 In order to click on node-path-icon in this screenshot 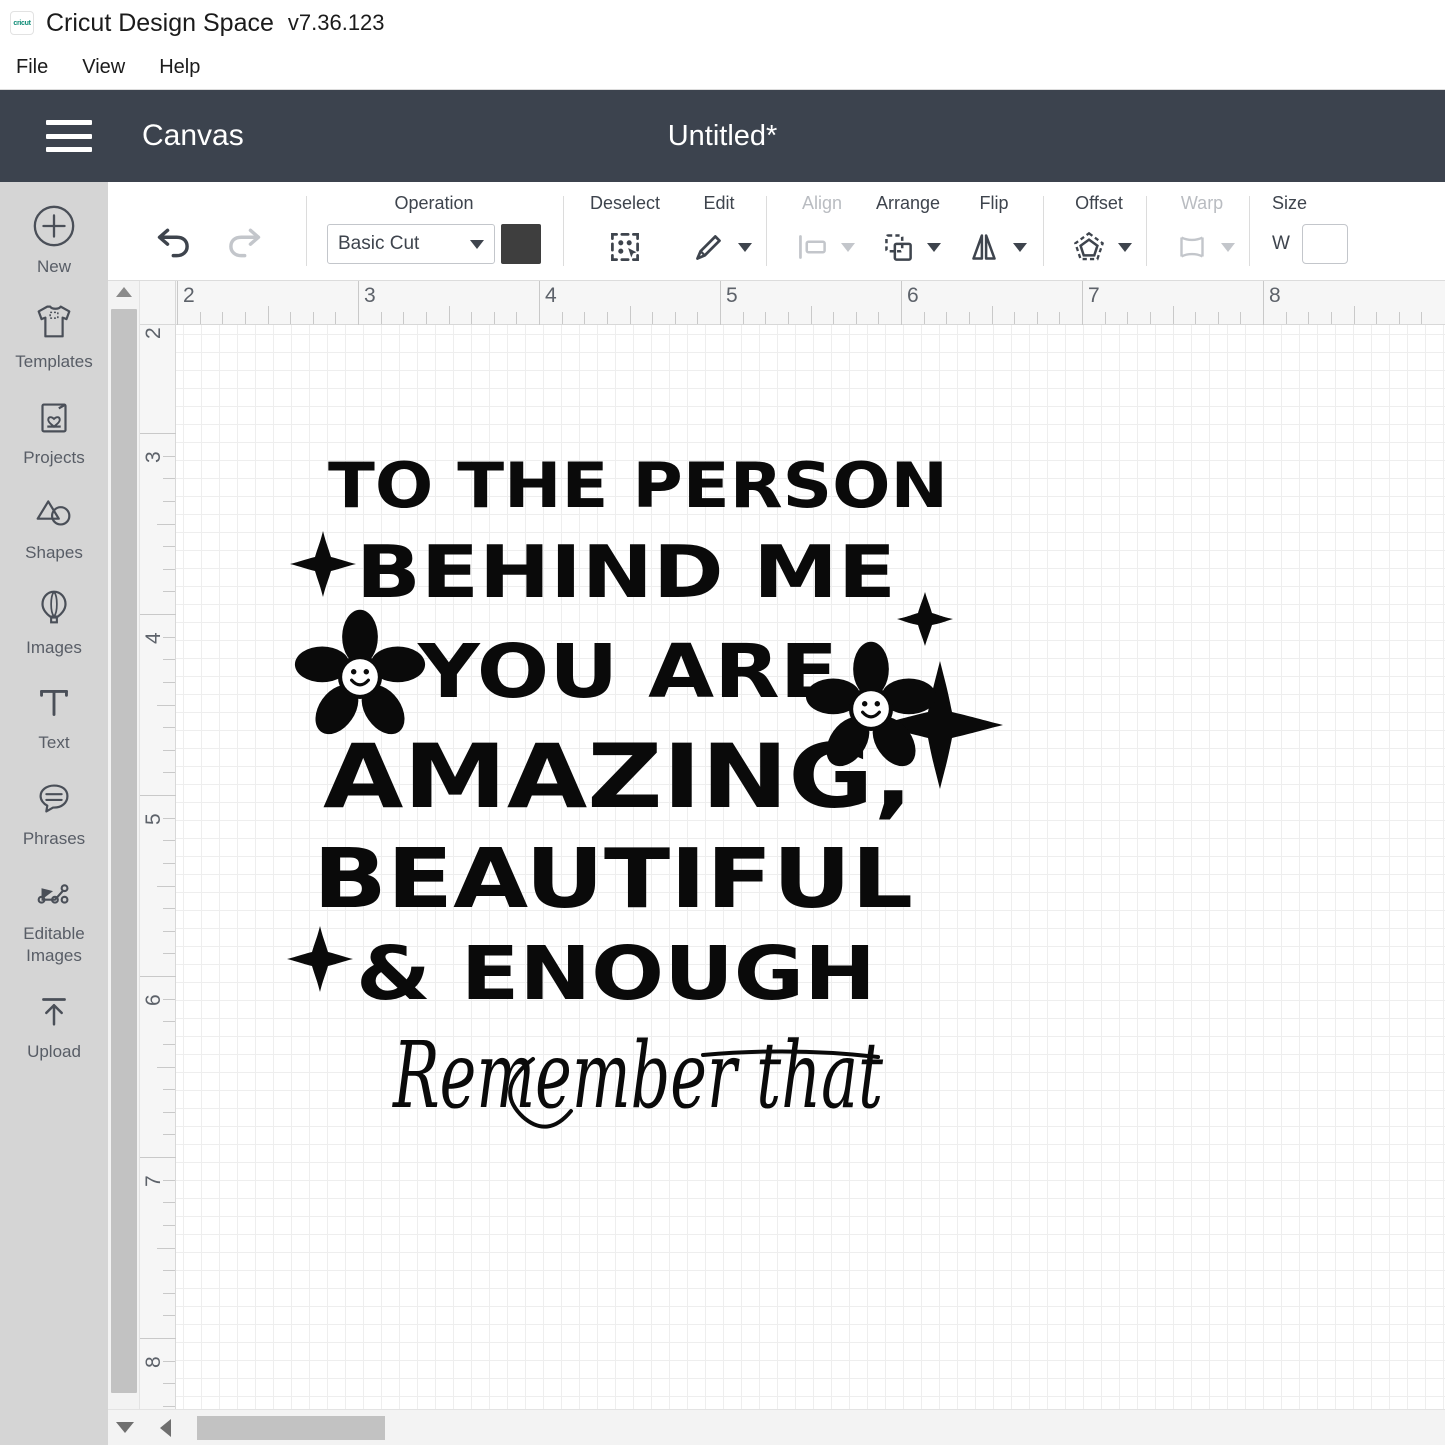, I will do `click(54, 893)`.